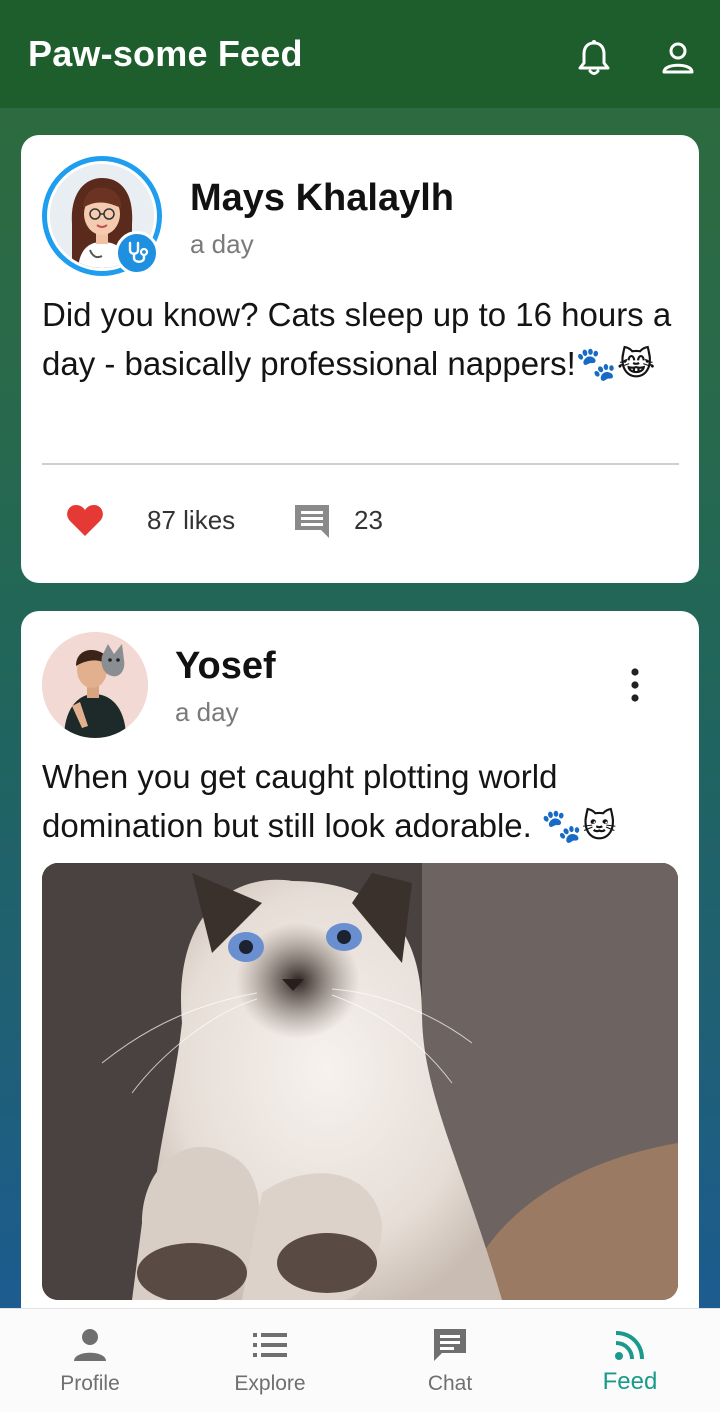 Image resolution: width=720 pixels, height=1412 pixels. I want to click on more-vert-icon, so click(635, 685).